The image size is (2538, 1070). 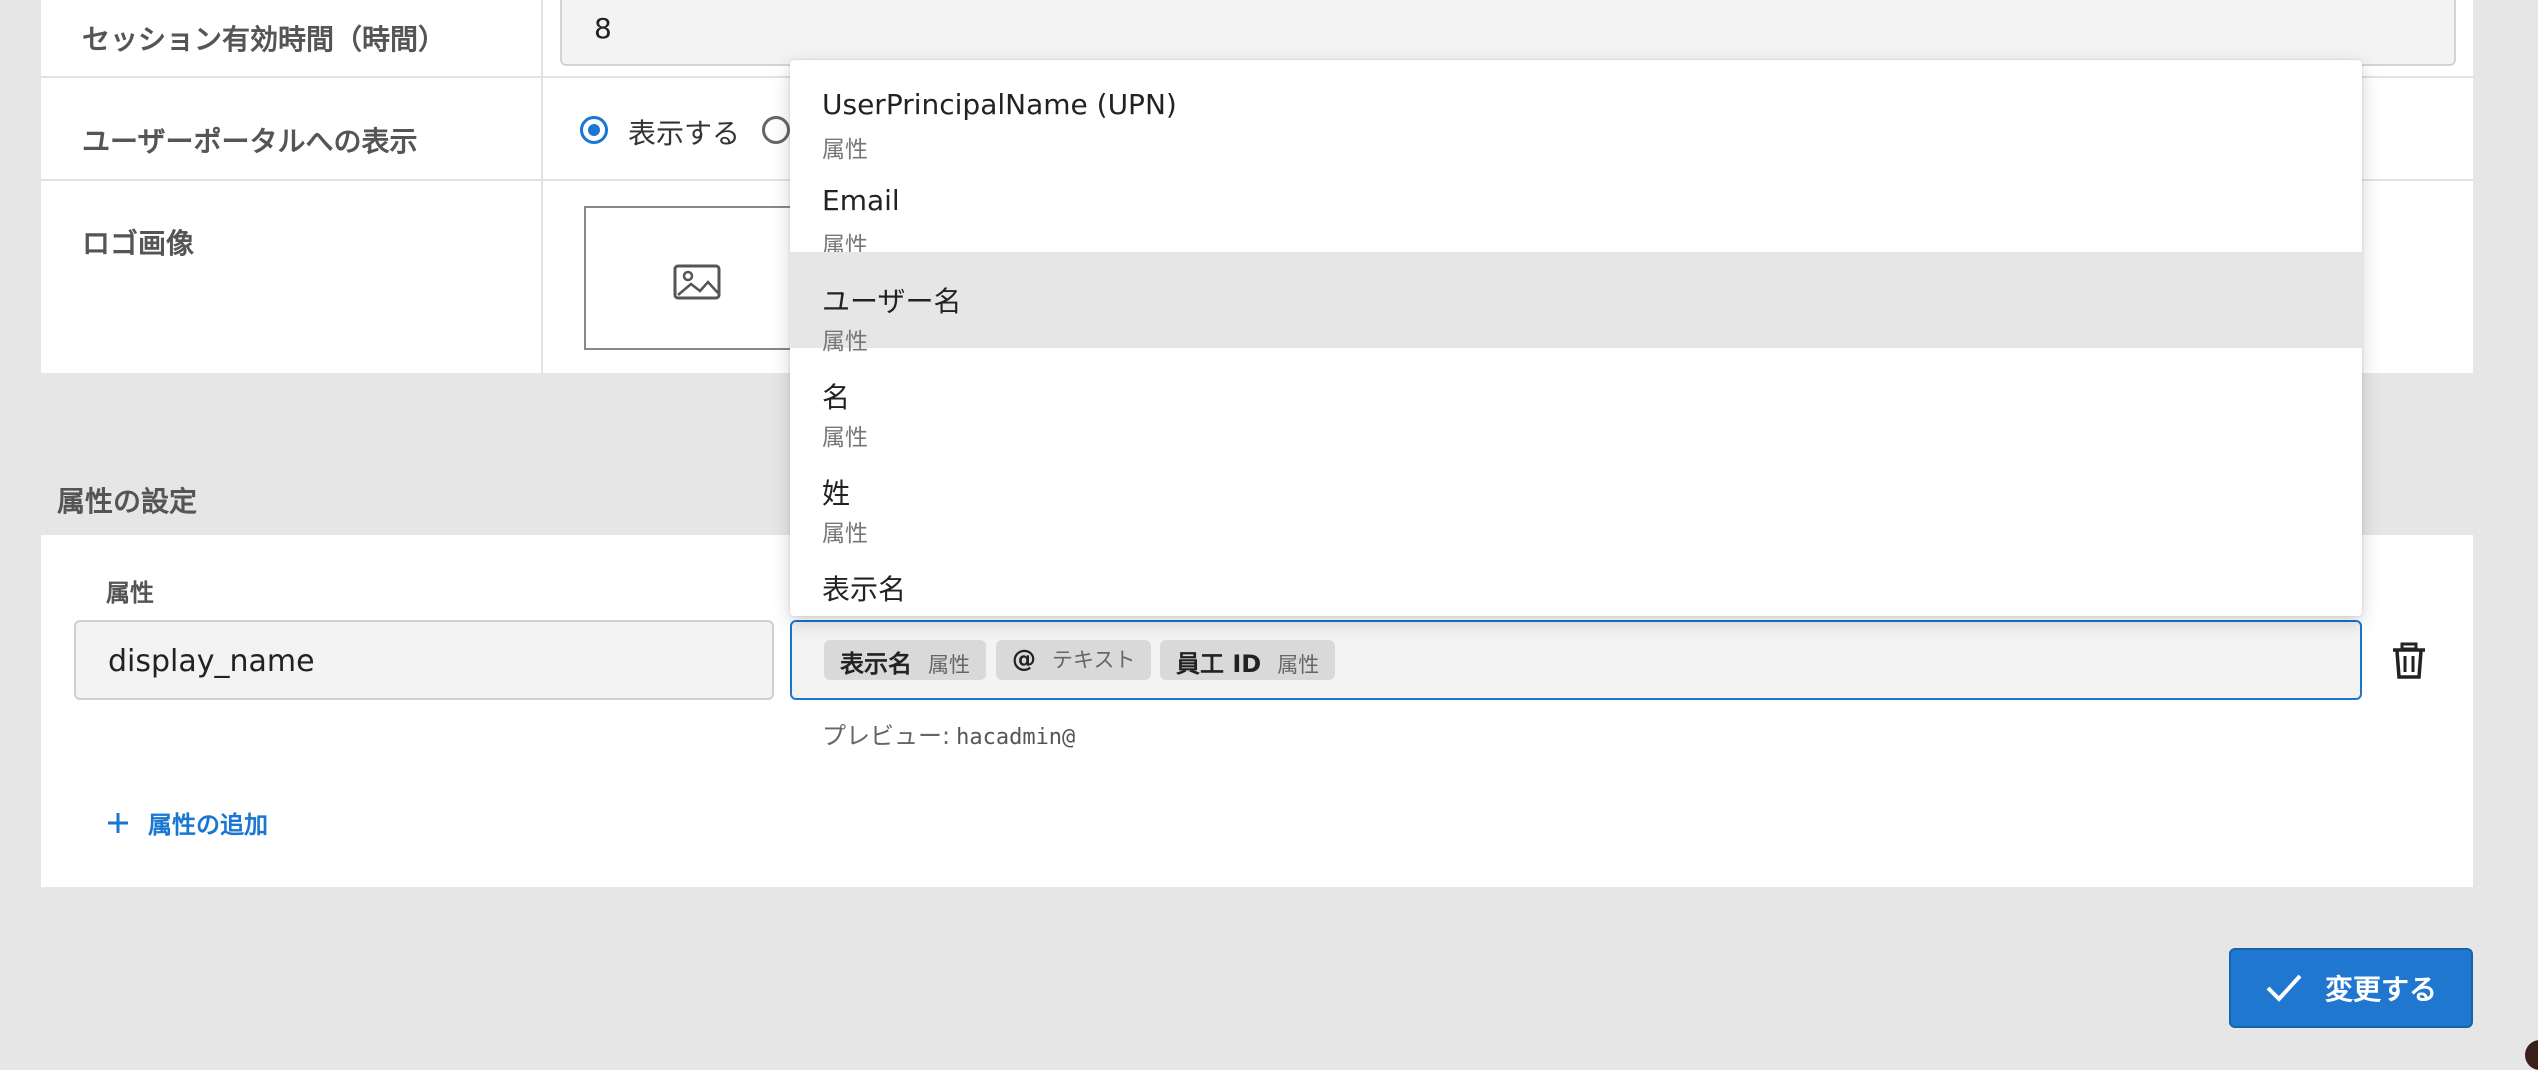 I want to click on portal-show-radio, so click(x=594, y=130).